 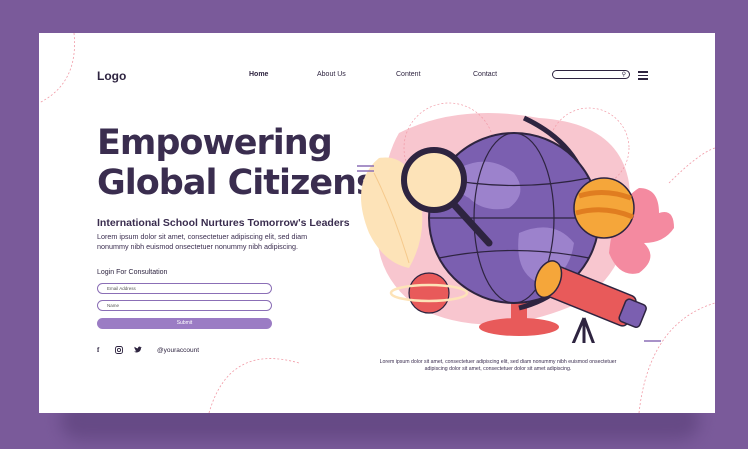 What do you see at coordinates (215, 143) in the screenshot?
I see `title-line-1: Empowering` at bounding box center [215, 143].